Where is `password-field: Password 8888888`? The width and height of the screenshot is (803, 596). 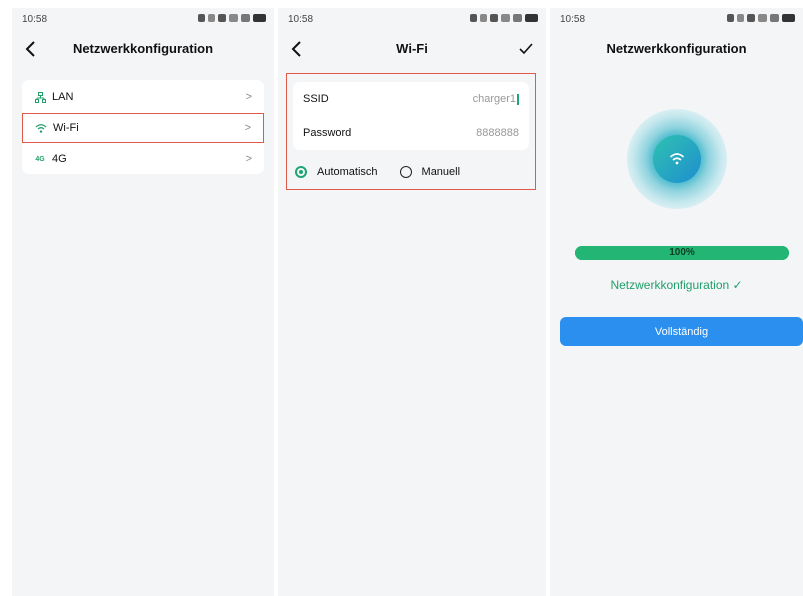
password-field: Password 8888888 is located at coordinates (411, 133).